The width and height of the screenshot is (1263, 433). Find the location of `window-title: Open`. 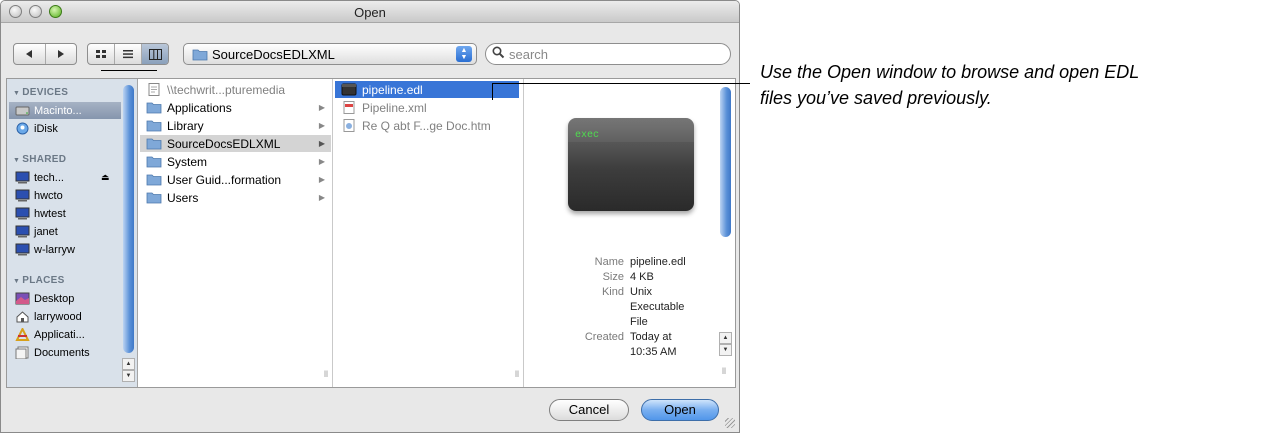

window-title: Open is located at coordinates (370, 12).